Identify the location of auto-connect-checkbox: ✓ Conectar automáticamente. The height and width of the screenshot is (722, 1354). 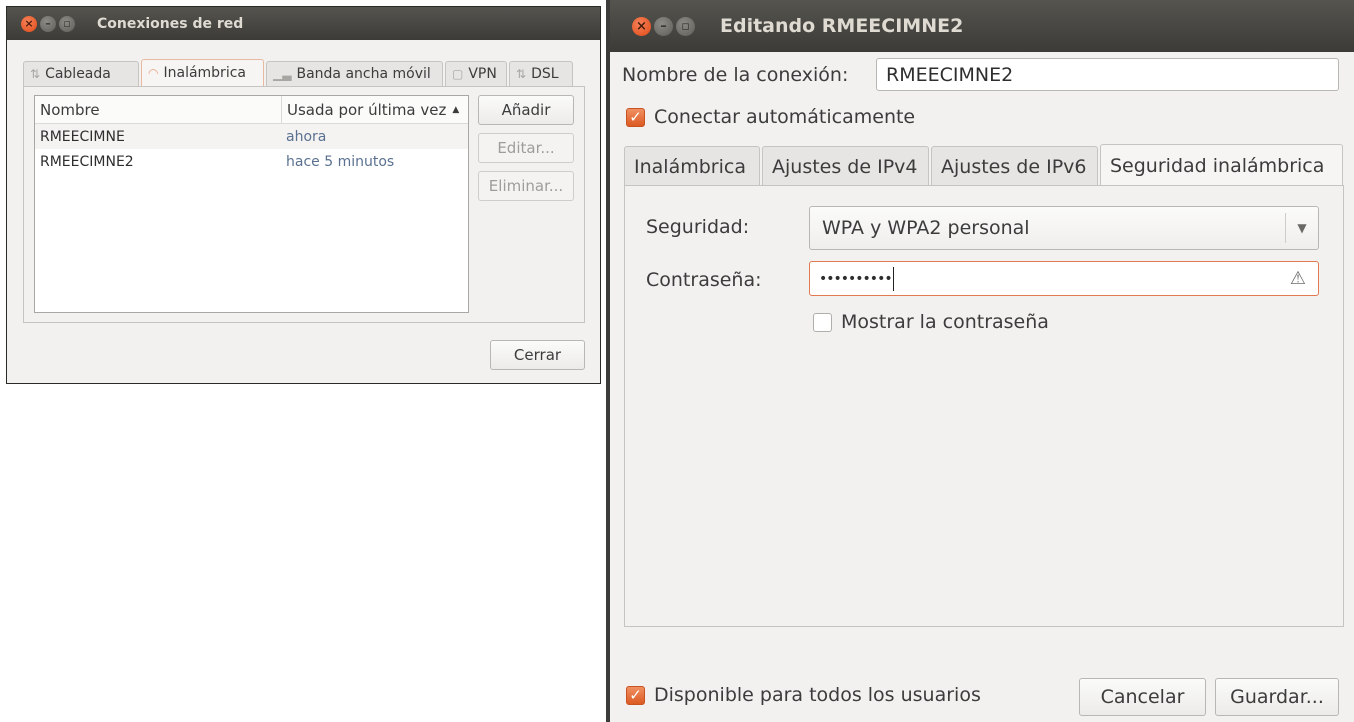
(770, 117).